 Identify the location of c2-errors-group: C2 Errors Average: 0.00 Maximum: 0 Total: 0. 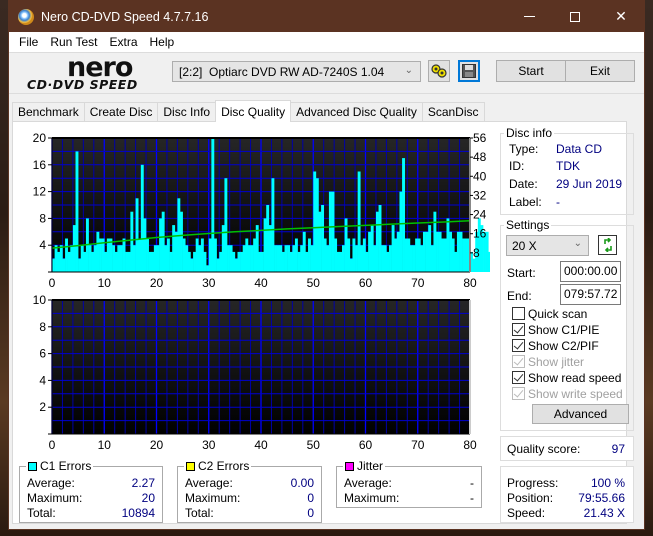
(249, 491).